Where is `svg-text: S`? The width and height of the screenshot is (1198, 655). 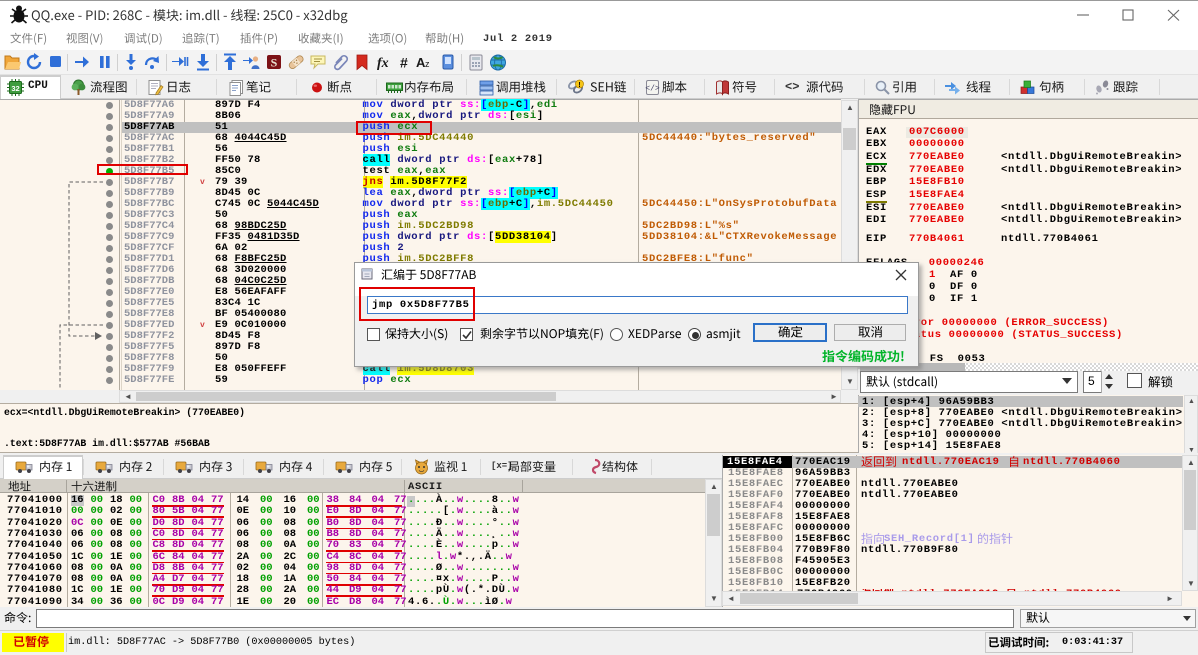
svg-text: S is located at coordinates (274, 63).